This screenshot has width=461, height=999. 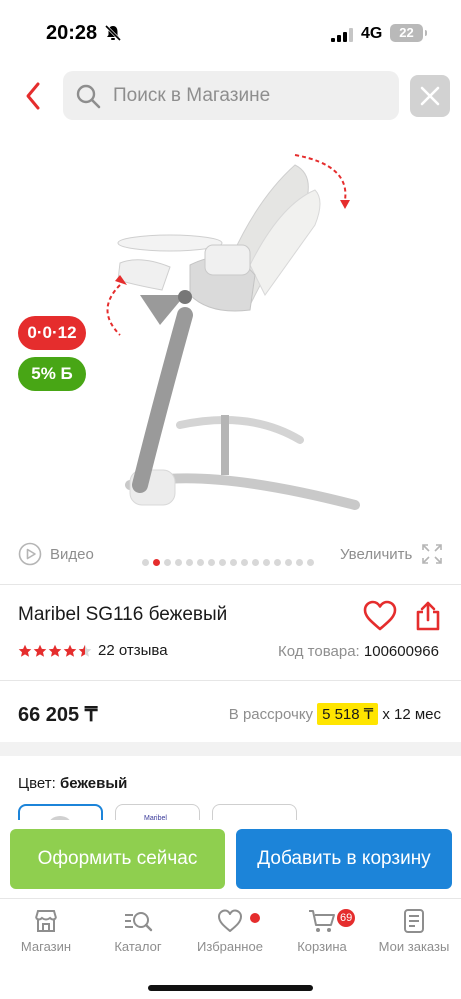 I want to click on tab-label: Избранное, so click(x=230, y=946).